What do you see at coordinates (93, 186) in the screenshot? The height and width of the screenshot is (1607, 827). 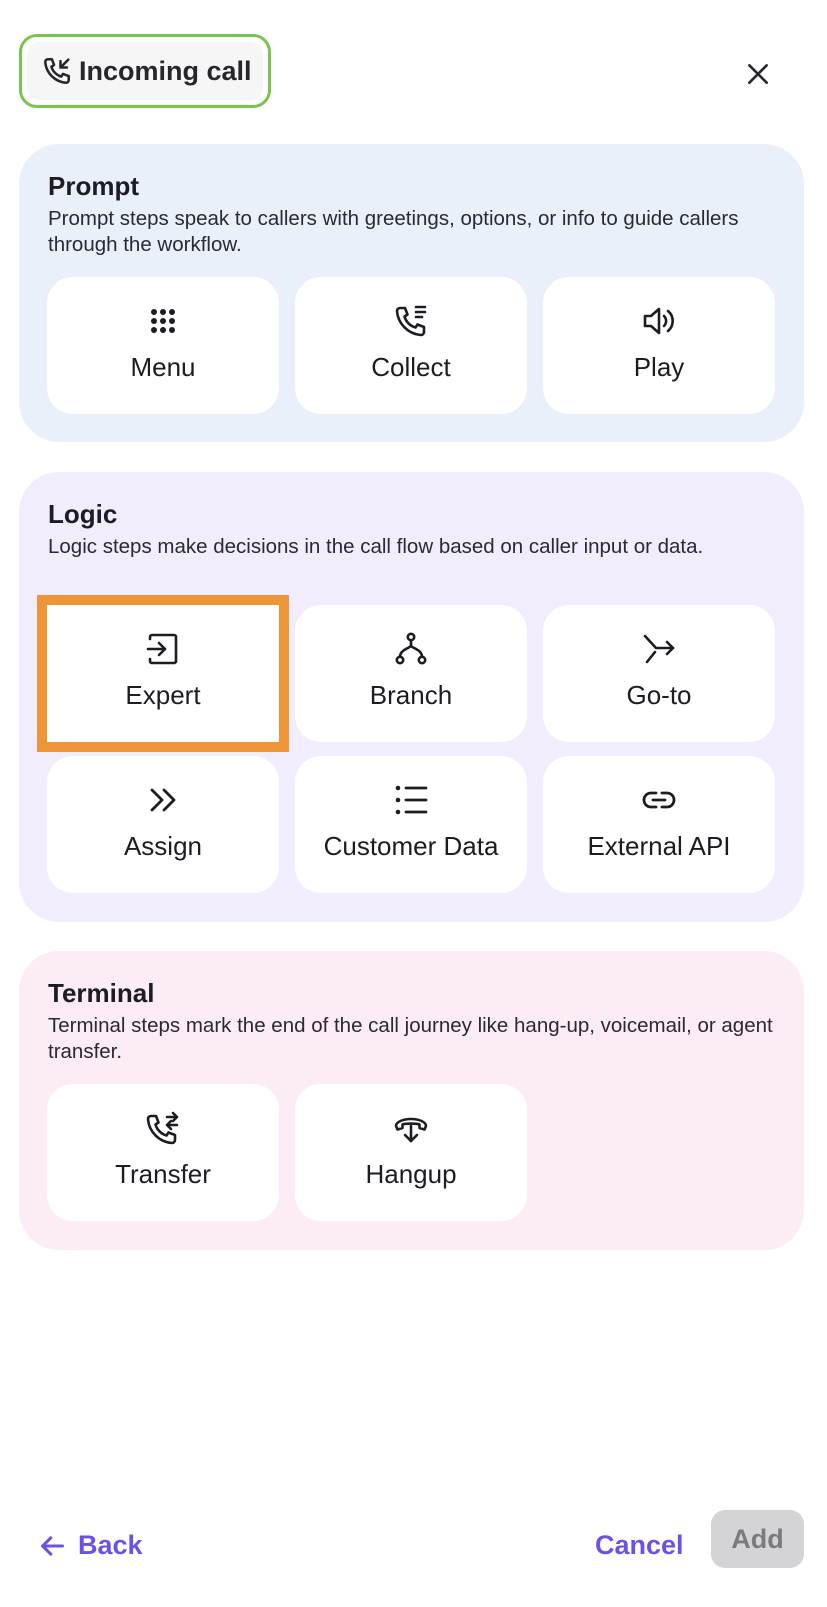 I see `section-title: Prompt` at bounding box center [93, 186].